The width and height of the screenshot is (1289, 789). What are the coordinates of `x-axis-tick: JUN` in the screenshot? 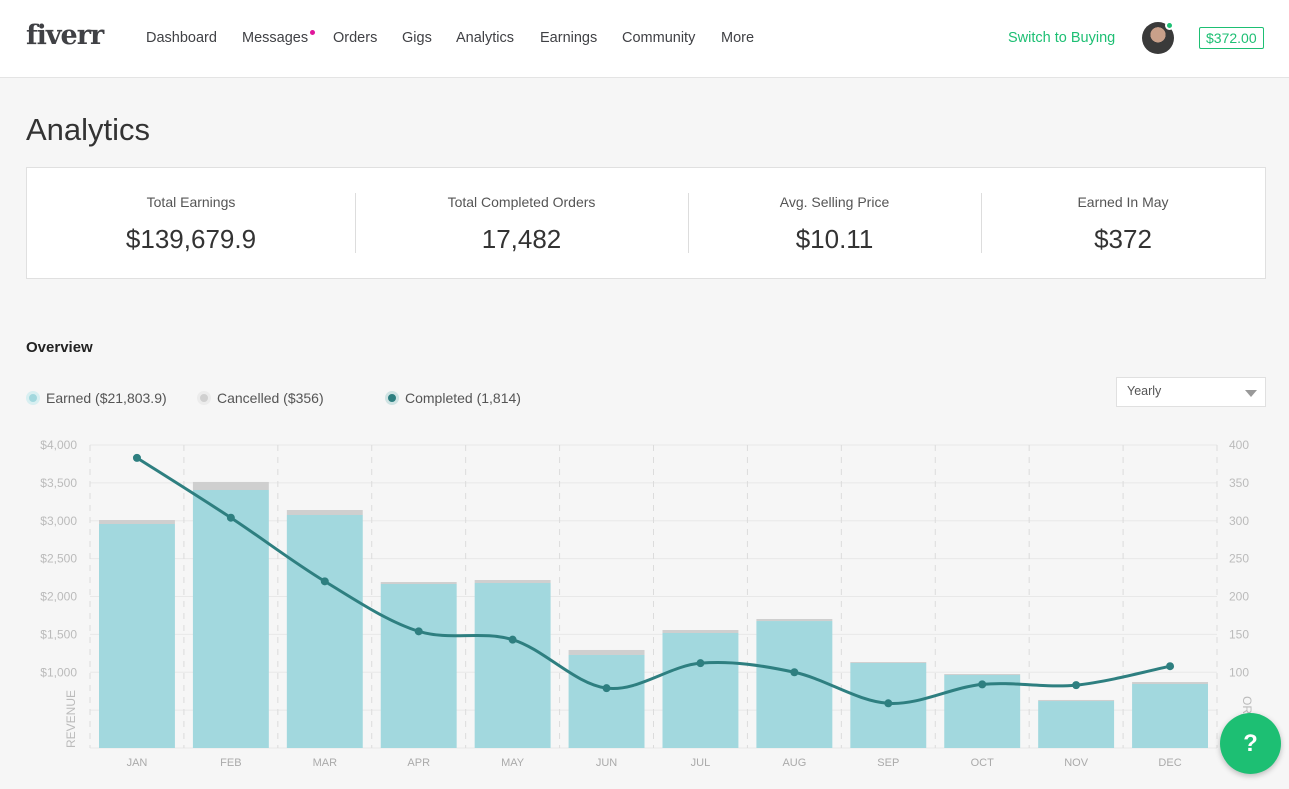 It's located at (606, 763).